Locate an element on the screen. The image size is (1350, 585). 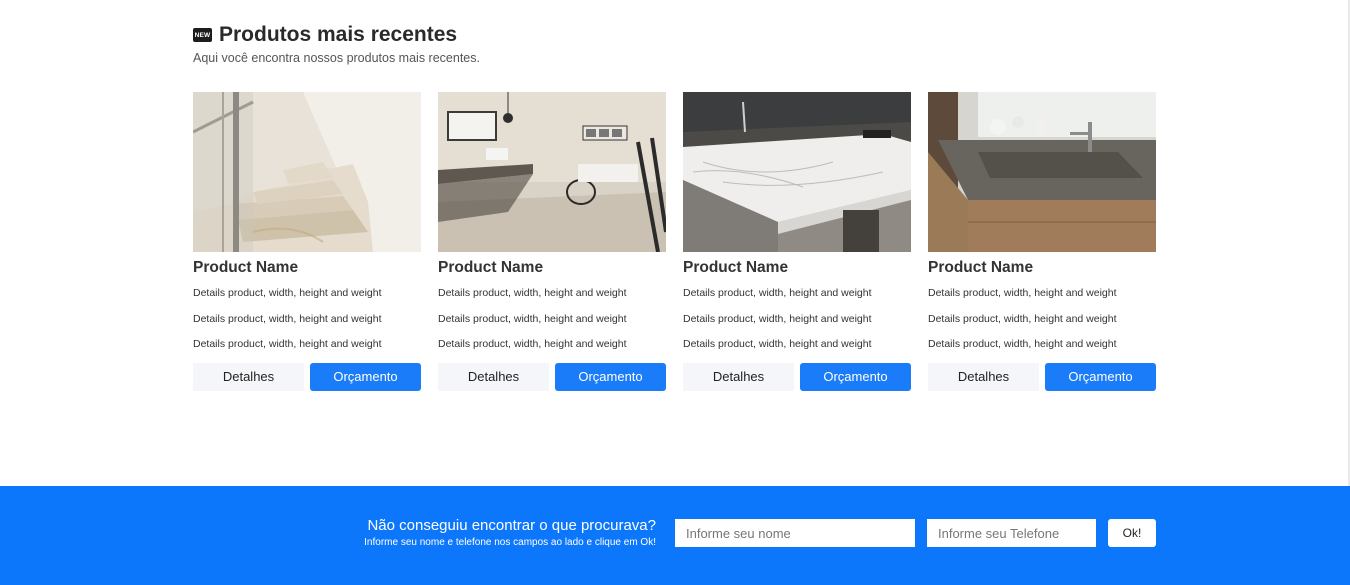
staircase-marble-photo is located at coordinates (307, 172).